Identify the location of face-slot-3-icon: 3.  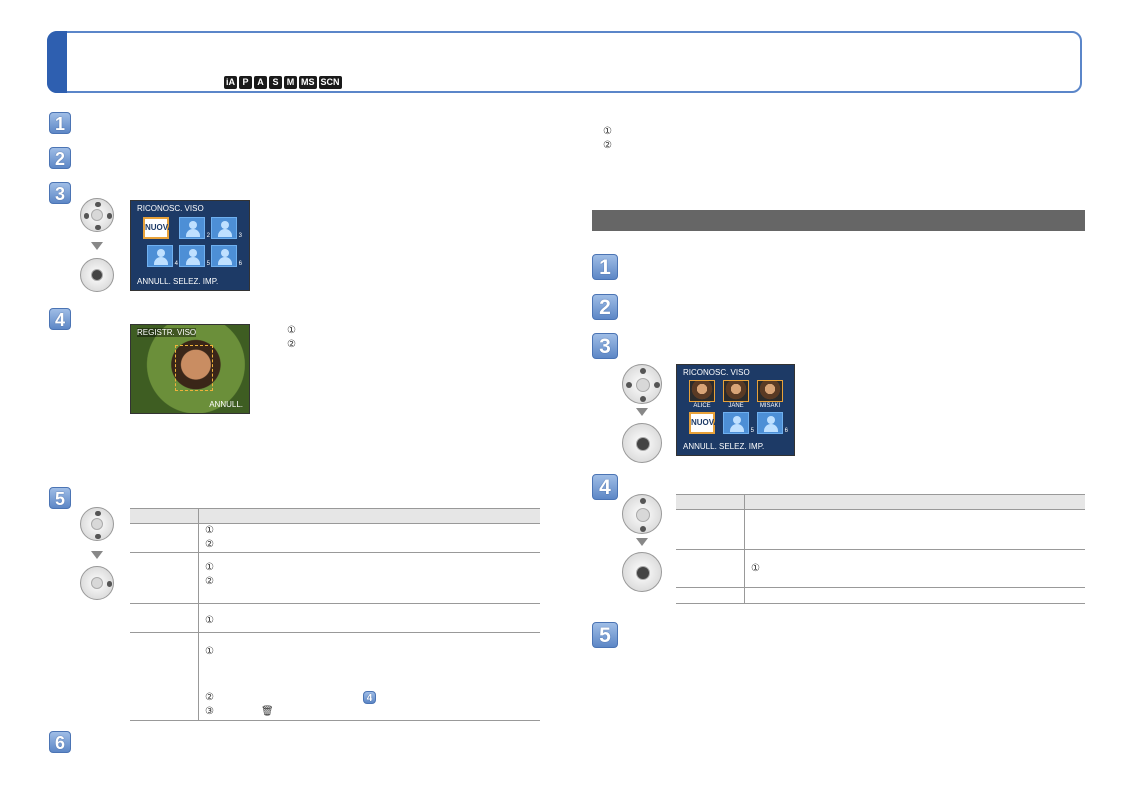
(226, 228).